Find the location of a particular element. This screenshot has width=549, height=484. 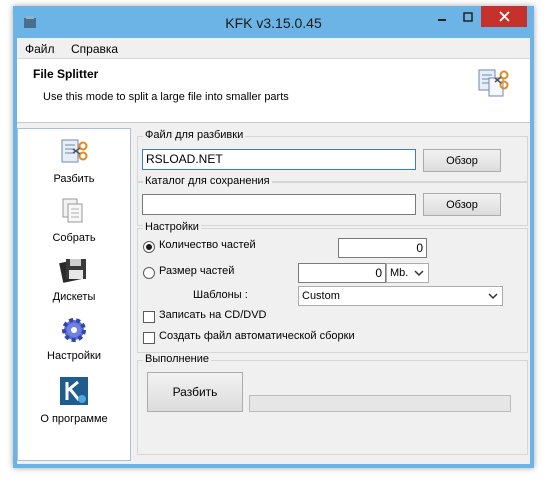

parts-count-input: 0 is located at coordinates (382, 248).